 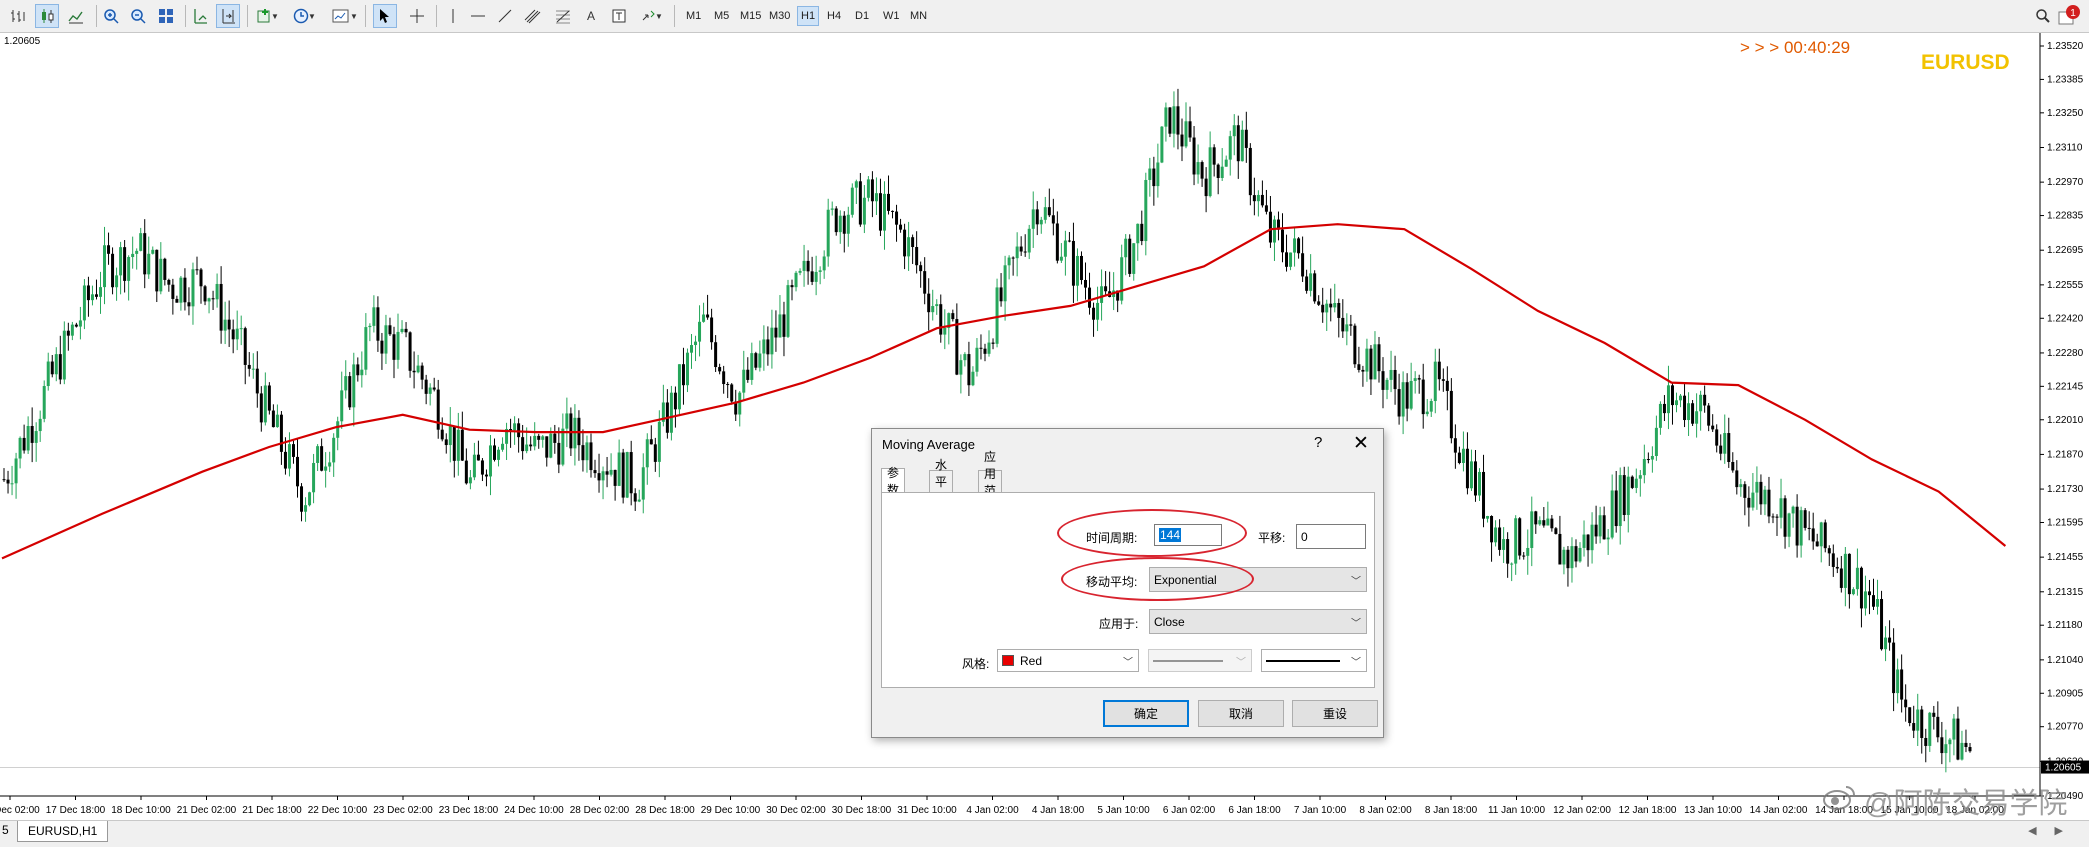 What do you see at coordinates (2069, 16) in the screenshot?
I see `notification-icon: 1` at bounding box center [2069, 16].